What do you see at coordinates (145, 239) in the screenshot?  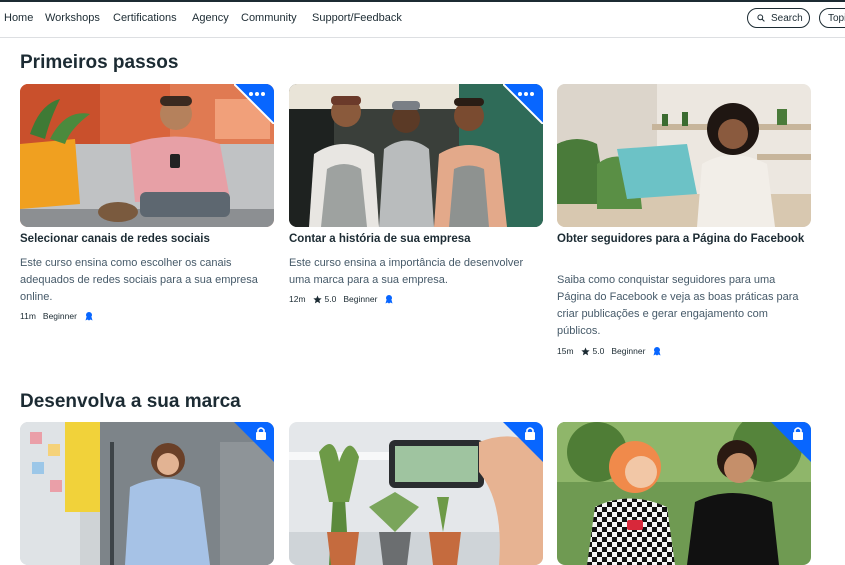 I see `course-title: Selecionar canais de redes sociais` at bounding box center [145, 239].